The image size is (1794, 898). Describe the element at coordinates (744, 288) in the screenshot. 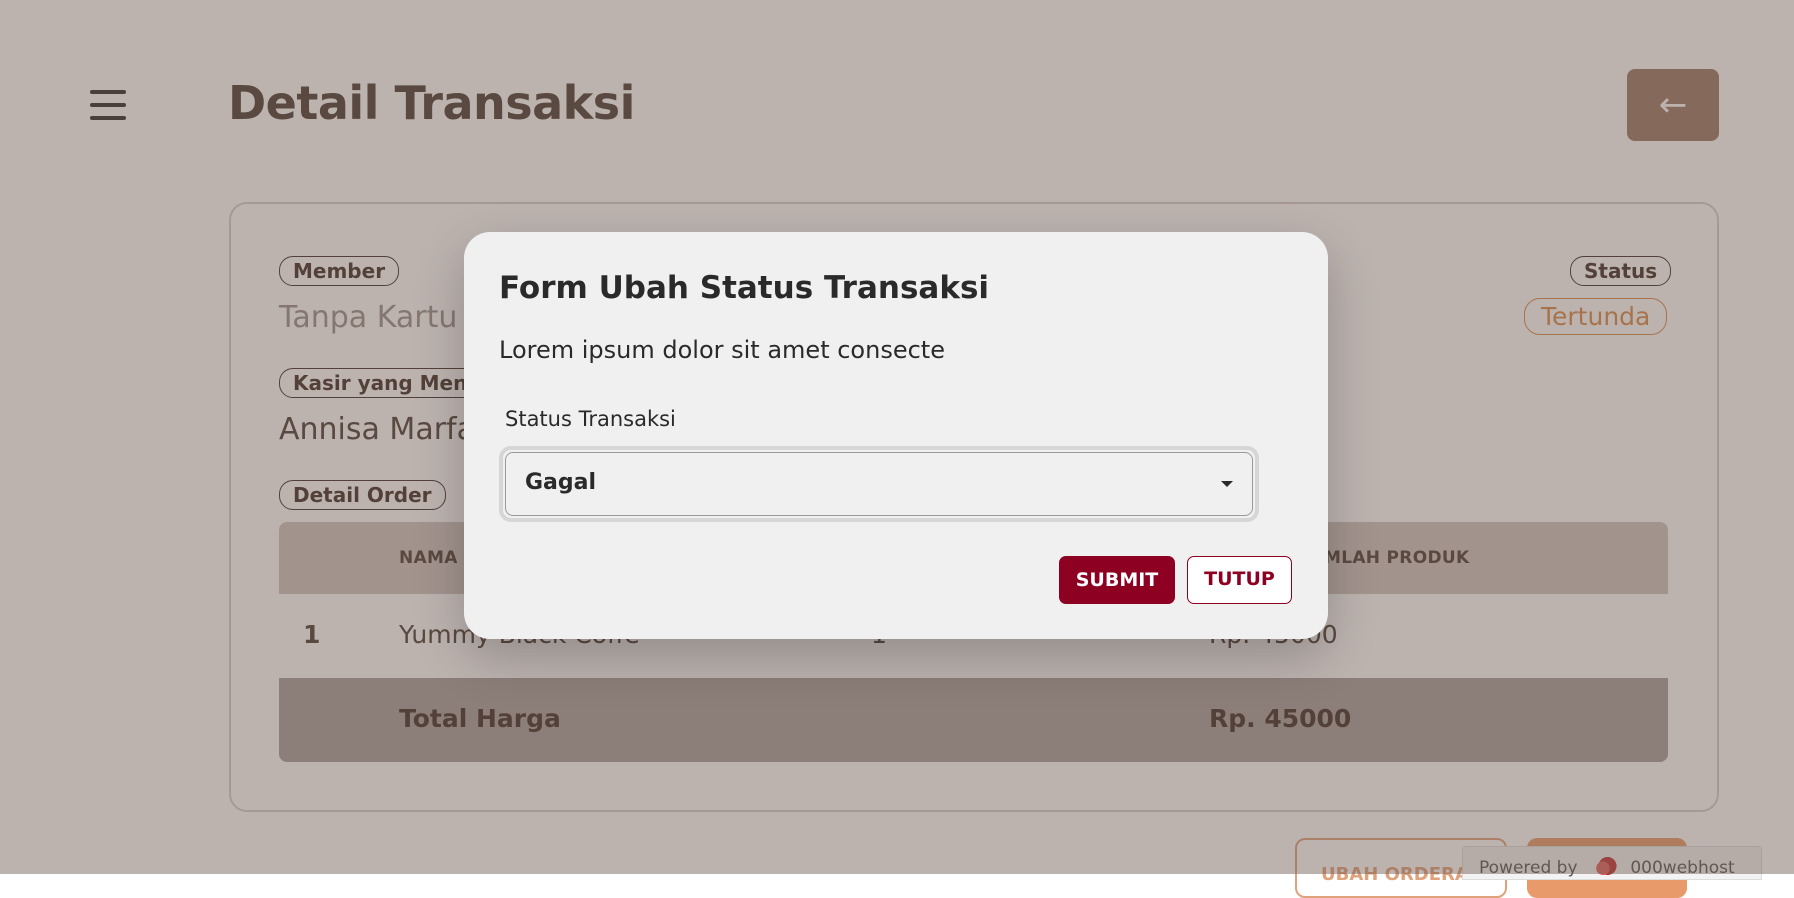

I see `modal-title: Form Ubah Status Transaksi` at that location.